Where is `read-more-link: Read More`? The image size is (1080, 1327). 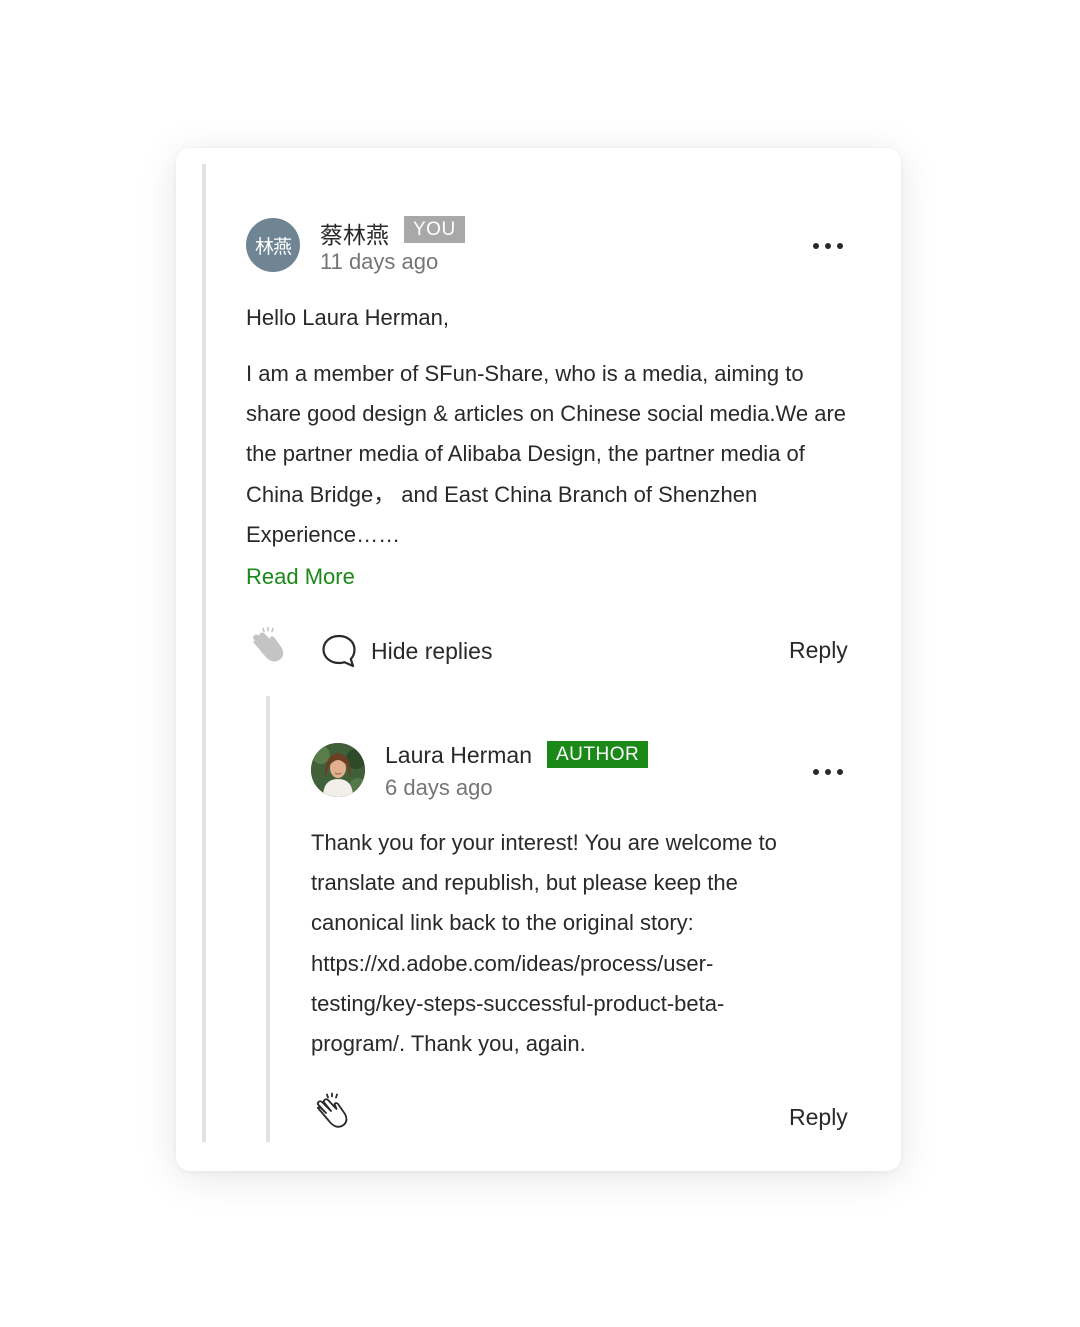 read-more-link: Read More is located at coordinates (300, 577).